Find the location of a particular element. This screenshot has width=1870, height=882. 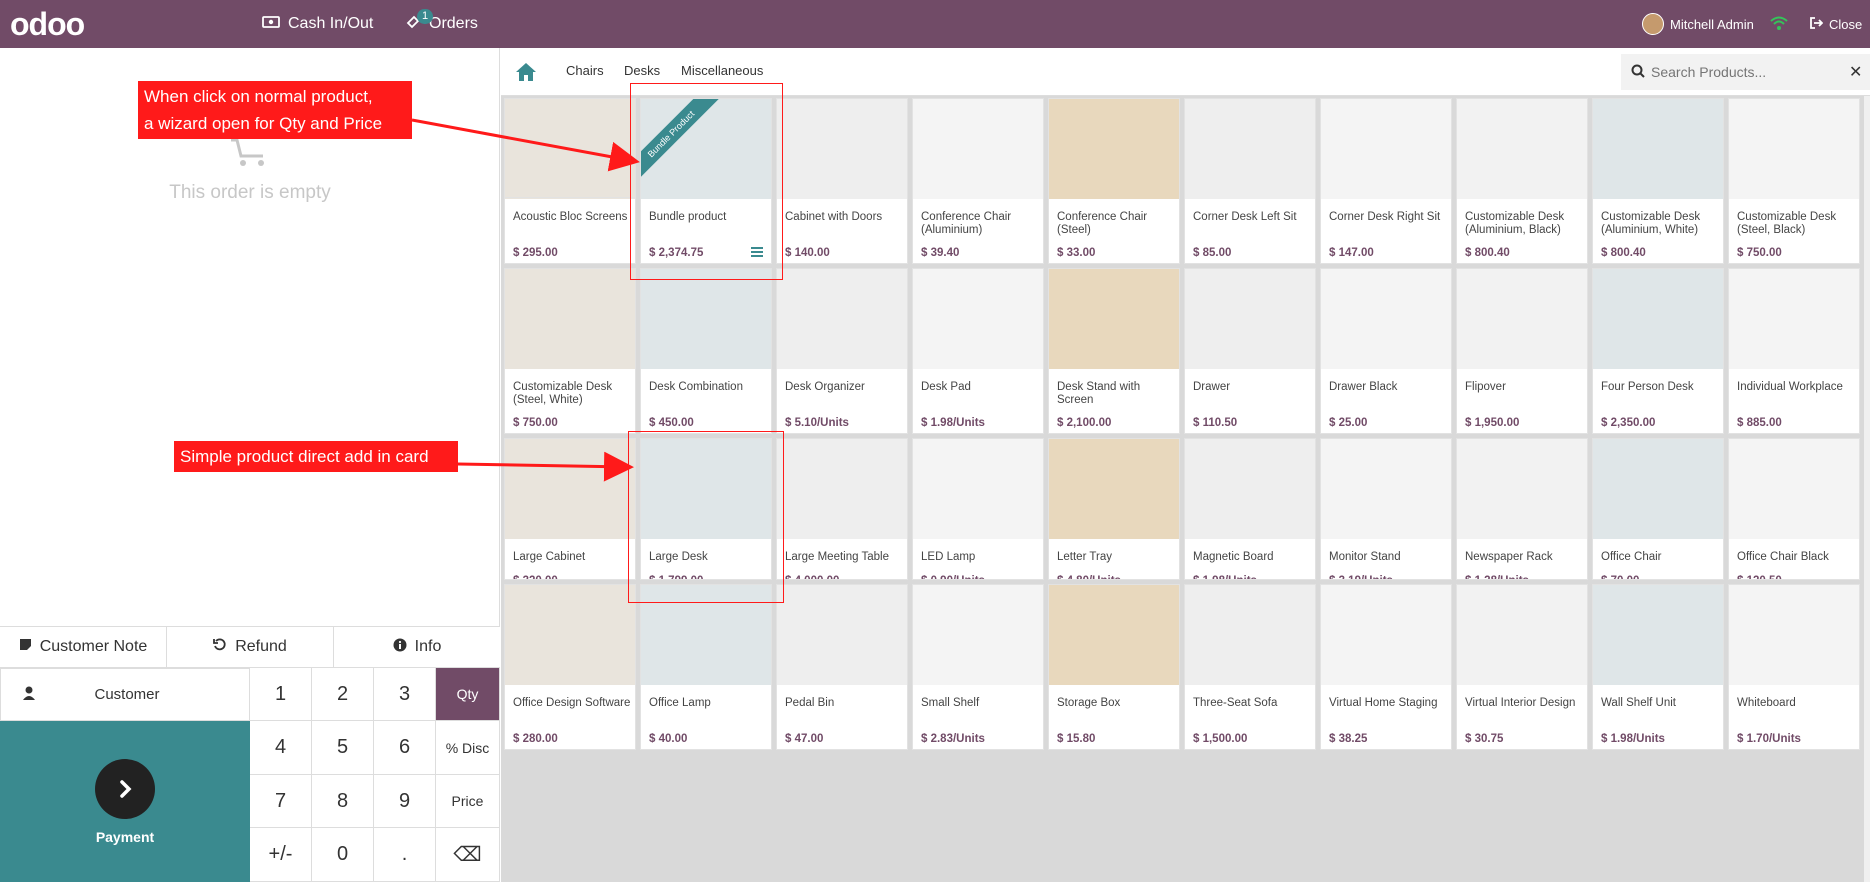

product-card: Corner Desk Right Sit $ 147.00 is located at coordinates (1386, 181).